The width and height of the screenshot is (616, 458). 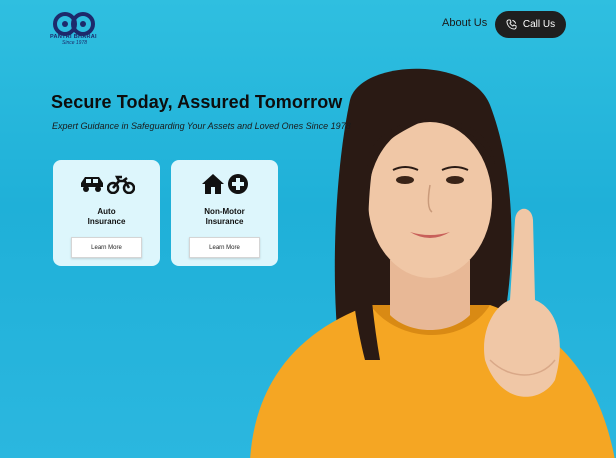 I want to click on medical-cross-icon, so click(x=237, y=184).